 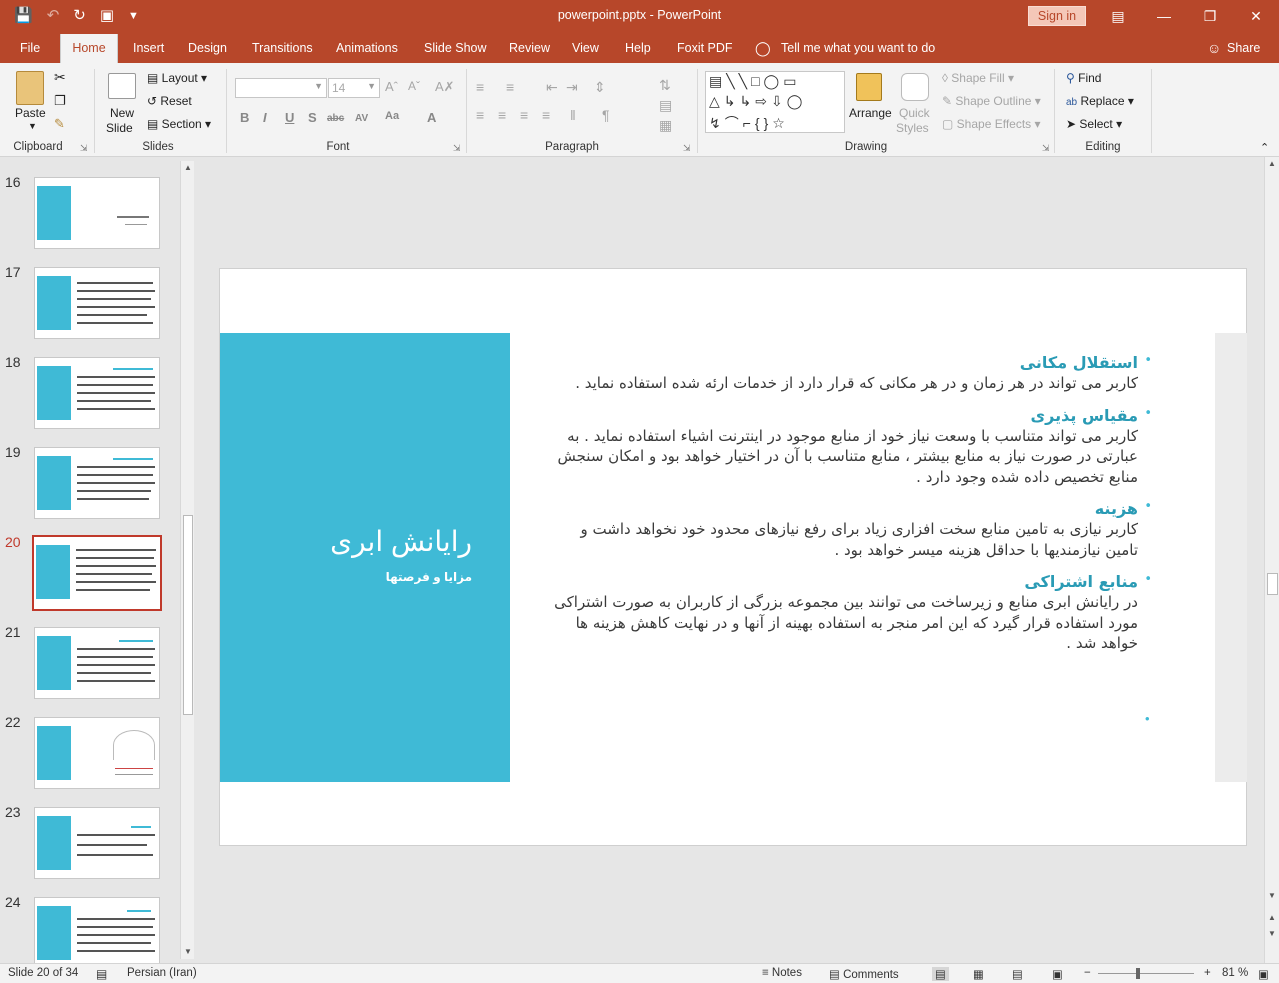 What do you see at coordinates (1164, 16) in the screenshot?
I see `minimize-icon: —` at bounding box center [1164, 16].